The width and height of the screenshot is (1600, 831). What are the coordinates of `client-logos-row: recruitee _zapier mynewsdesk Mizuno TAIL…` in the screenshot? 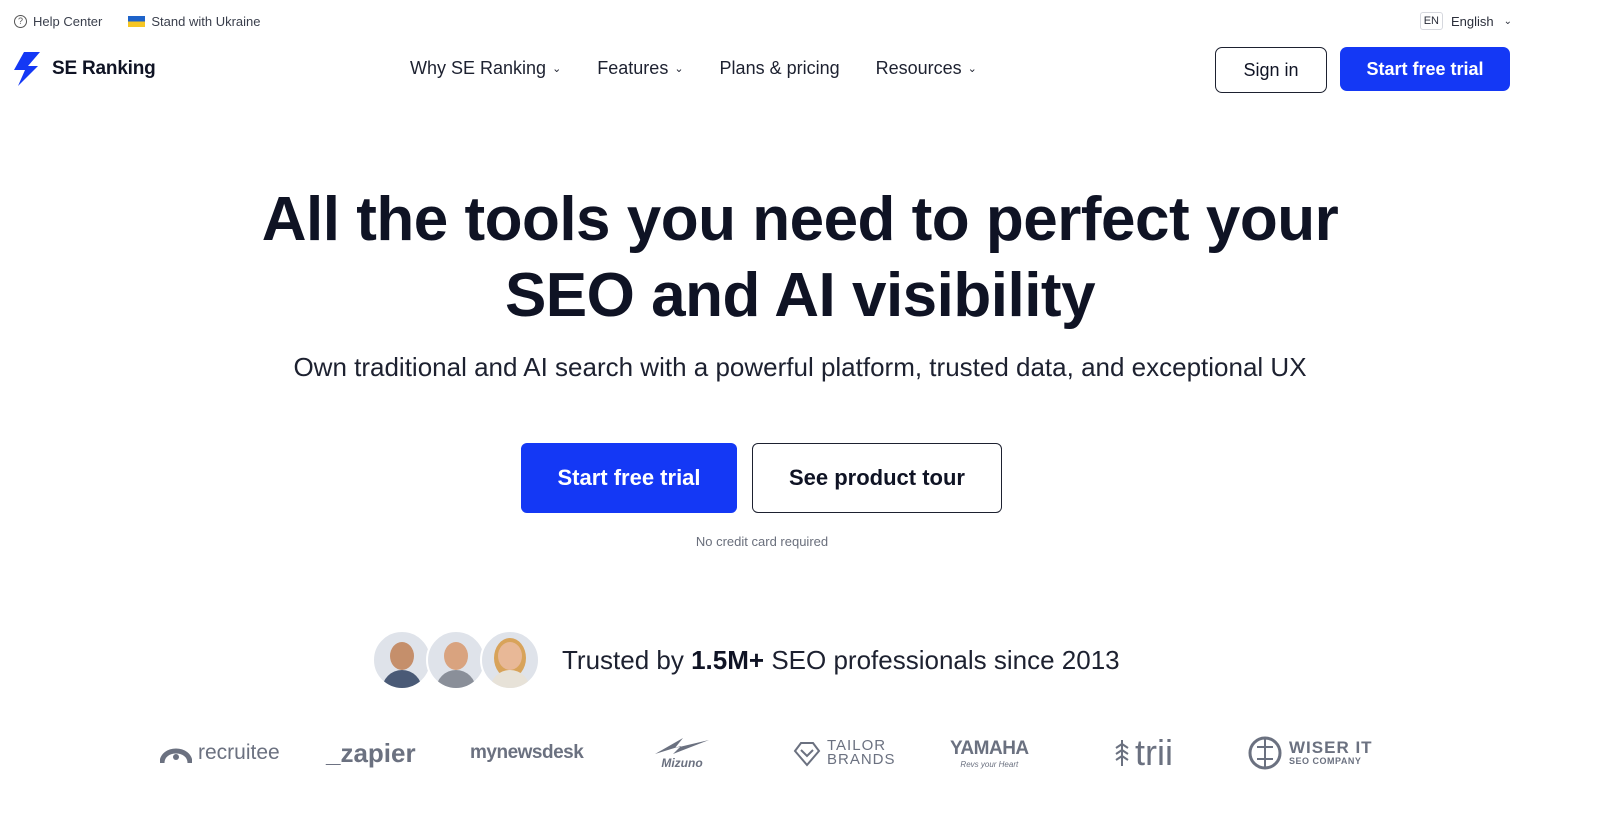 It's located at (766, 753).